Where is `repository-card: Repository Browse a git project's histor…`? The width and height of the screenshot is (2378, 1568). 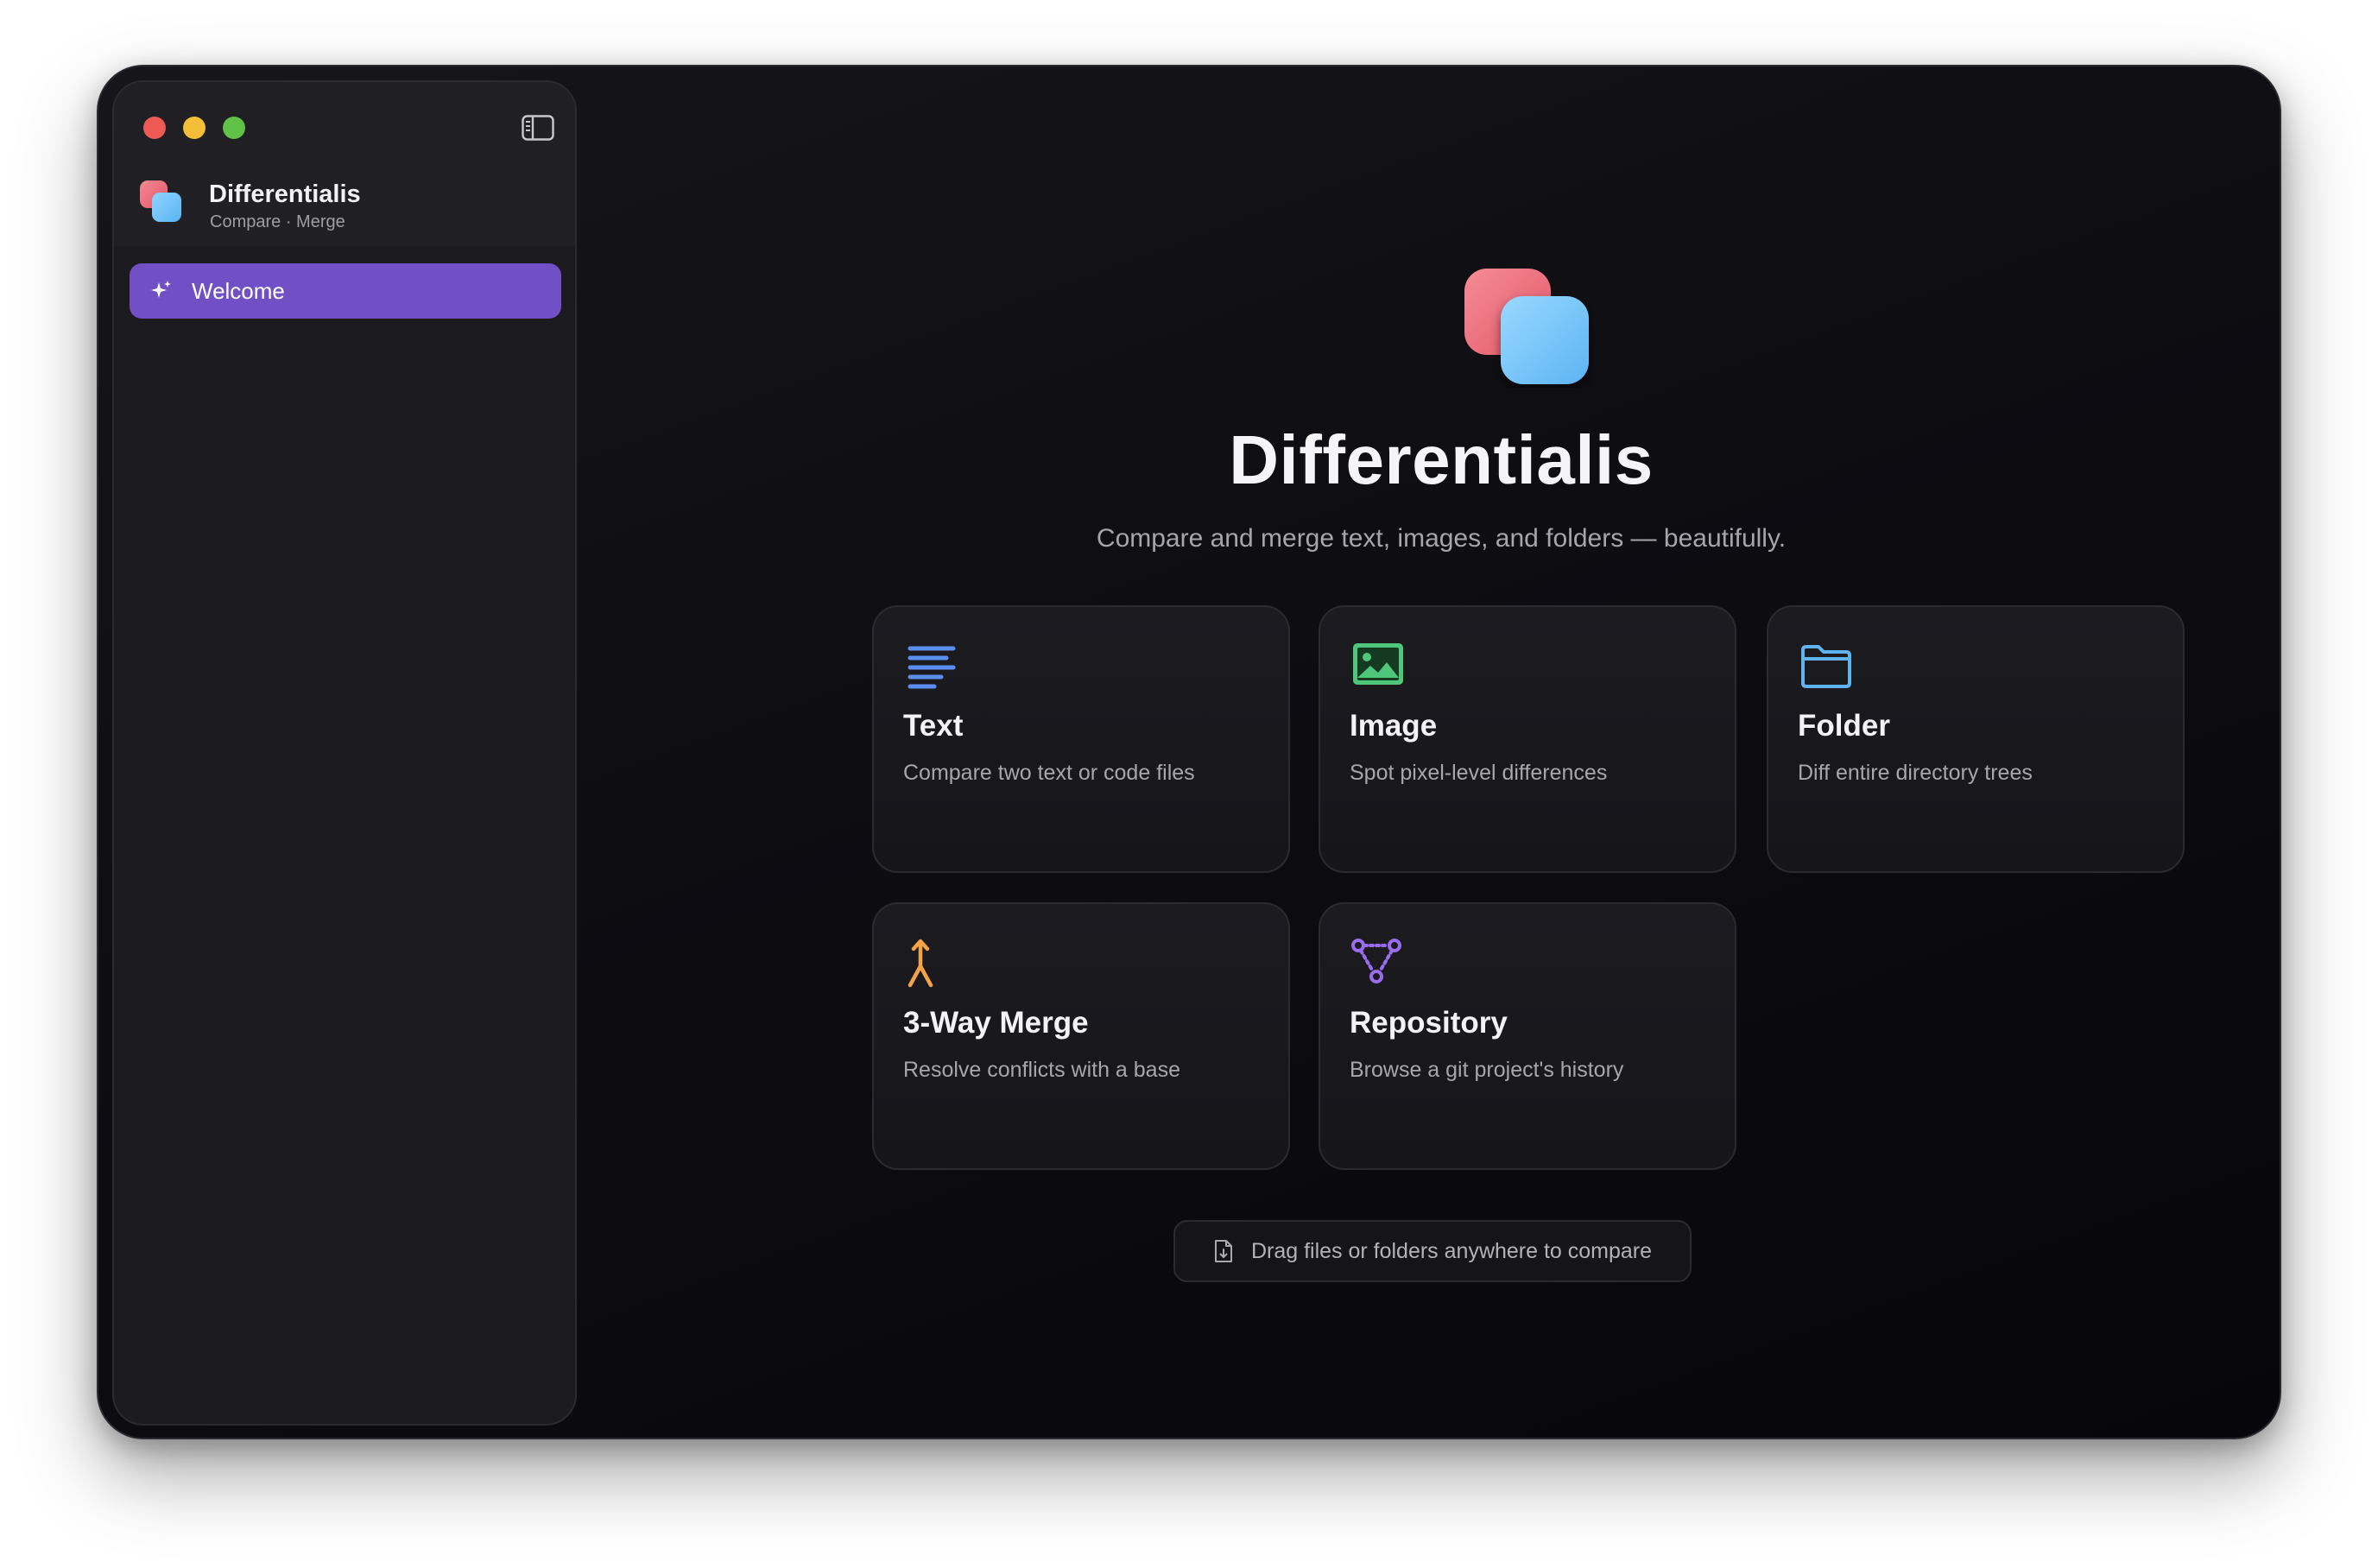
repository-card: Repository Browse a git project's histor… is located at coordinates (1527, 1036).